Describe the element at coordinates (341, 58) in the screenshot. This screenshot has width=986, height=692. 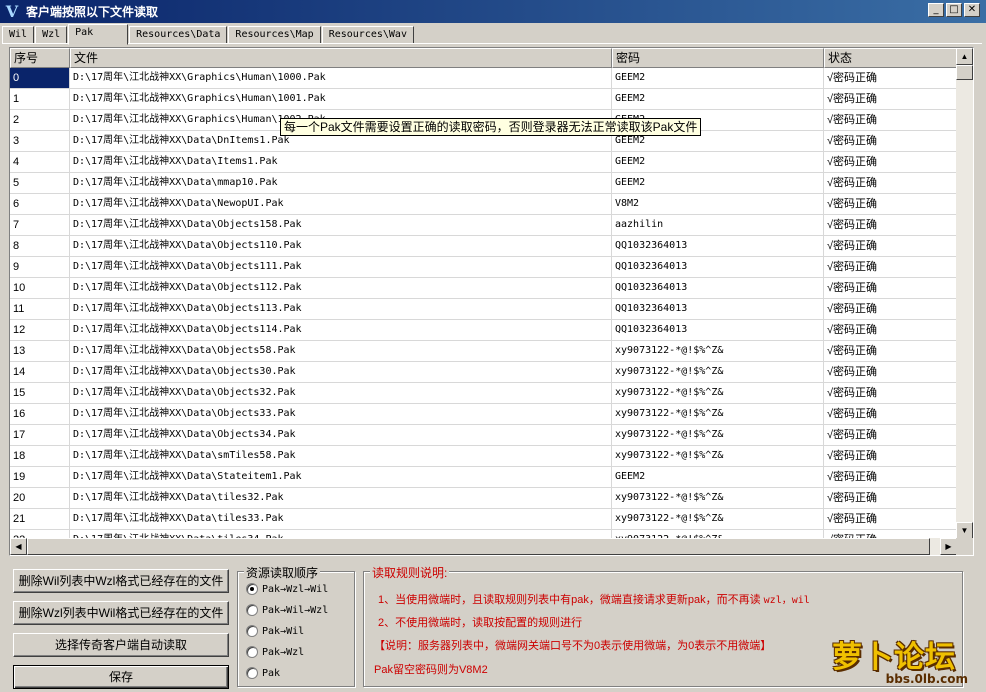
I see `column-header-file: 文件` at that location.